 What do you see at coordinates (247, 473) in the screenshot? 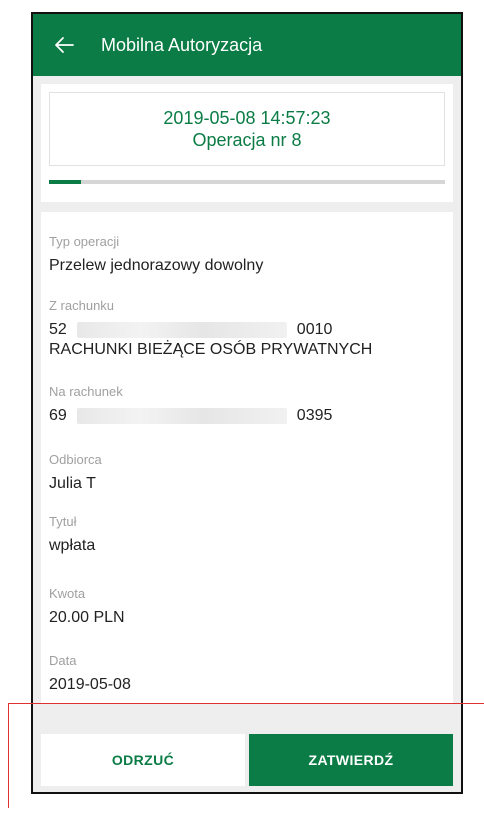
I see `field-recipient: Odbiorca Julia T` at bounding box center [247, 473].